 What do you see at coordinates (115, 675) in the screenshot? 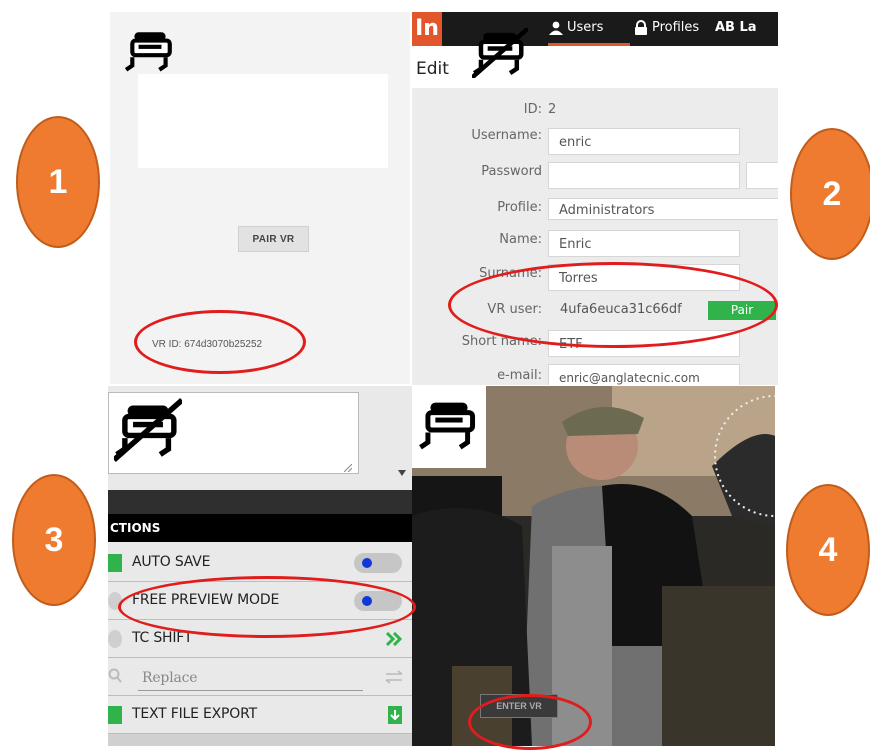
I see `search-icon` at bounding box center [115, 675].